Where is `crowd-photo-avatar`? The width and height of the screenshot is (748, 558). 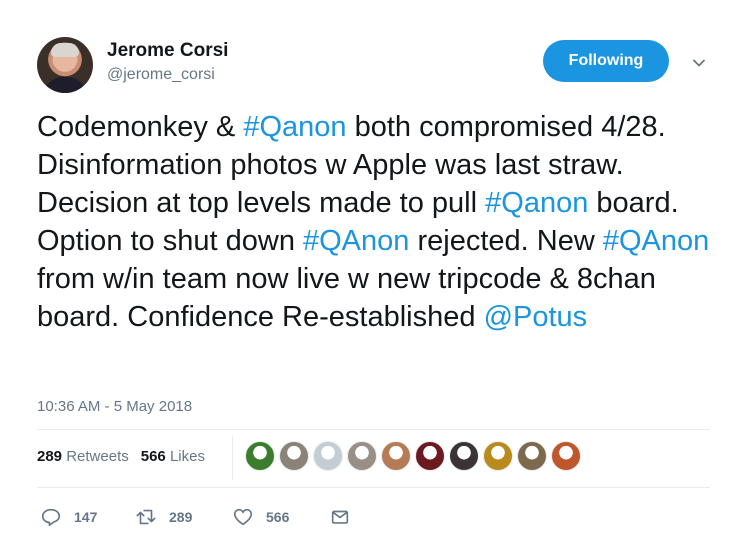
crowd-photo-avatar is located at coordinates (362, 456).